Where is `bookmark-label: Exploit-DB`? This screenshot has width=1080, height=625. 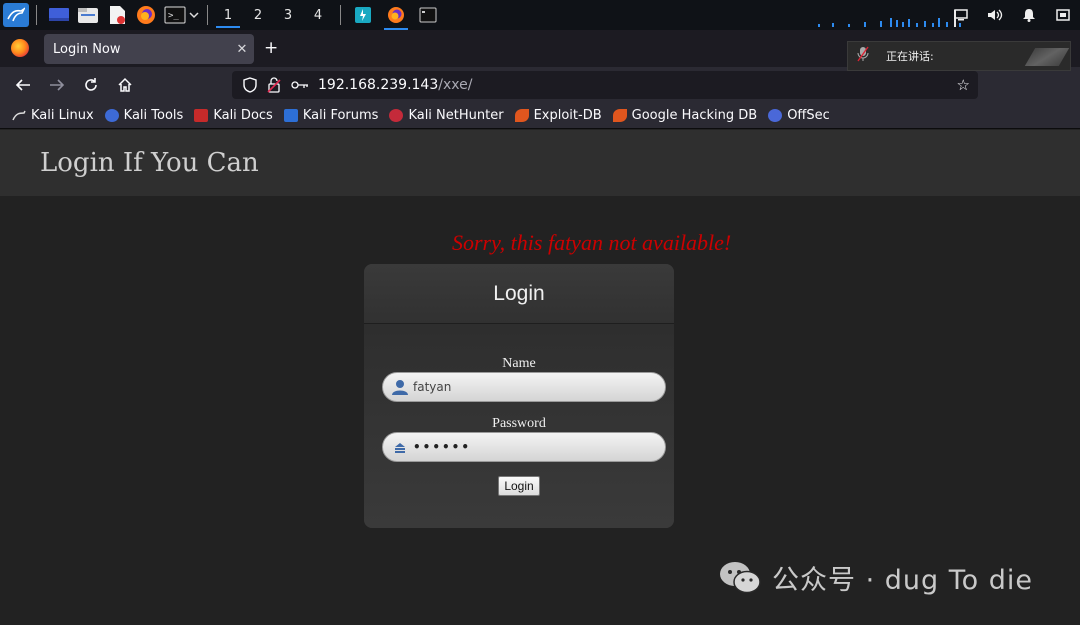 bookmark-label: Exploit-DB is located at coordinates (567, 115).